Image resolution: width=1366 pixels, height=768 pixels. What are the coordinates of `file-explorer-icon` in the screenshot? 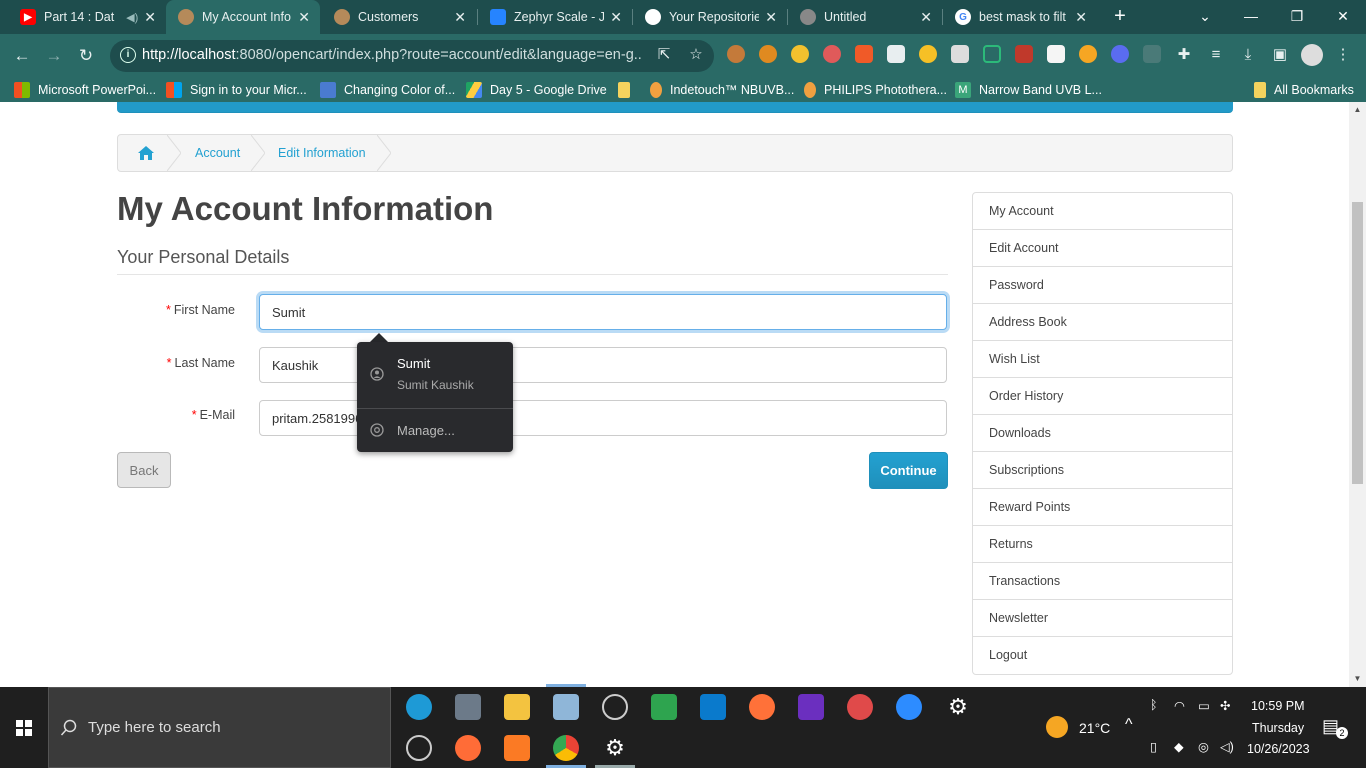 It's located at (517, 707).